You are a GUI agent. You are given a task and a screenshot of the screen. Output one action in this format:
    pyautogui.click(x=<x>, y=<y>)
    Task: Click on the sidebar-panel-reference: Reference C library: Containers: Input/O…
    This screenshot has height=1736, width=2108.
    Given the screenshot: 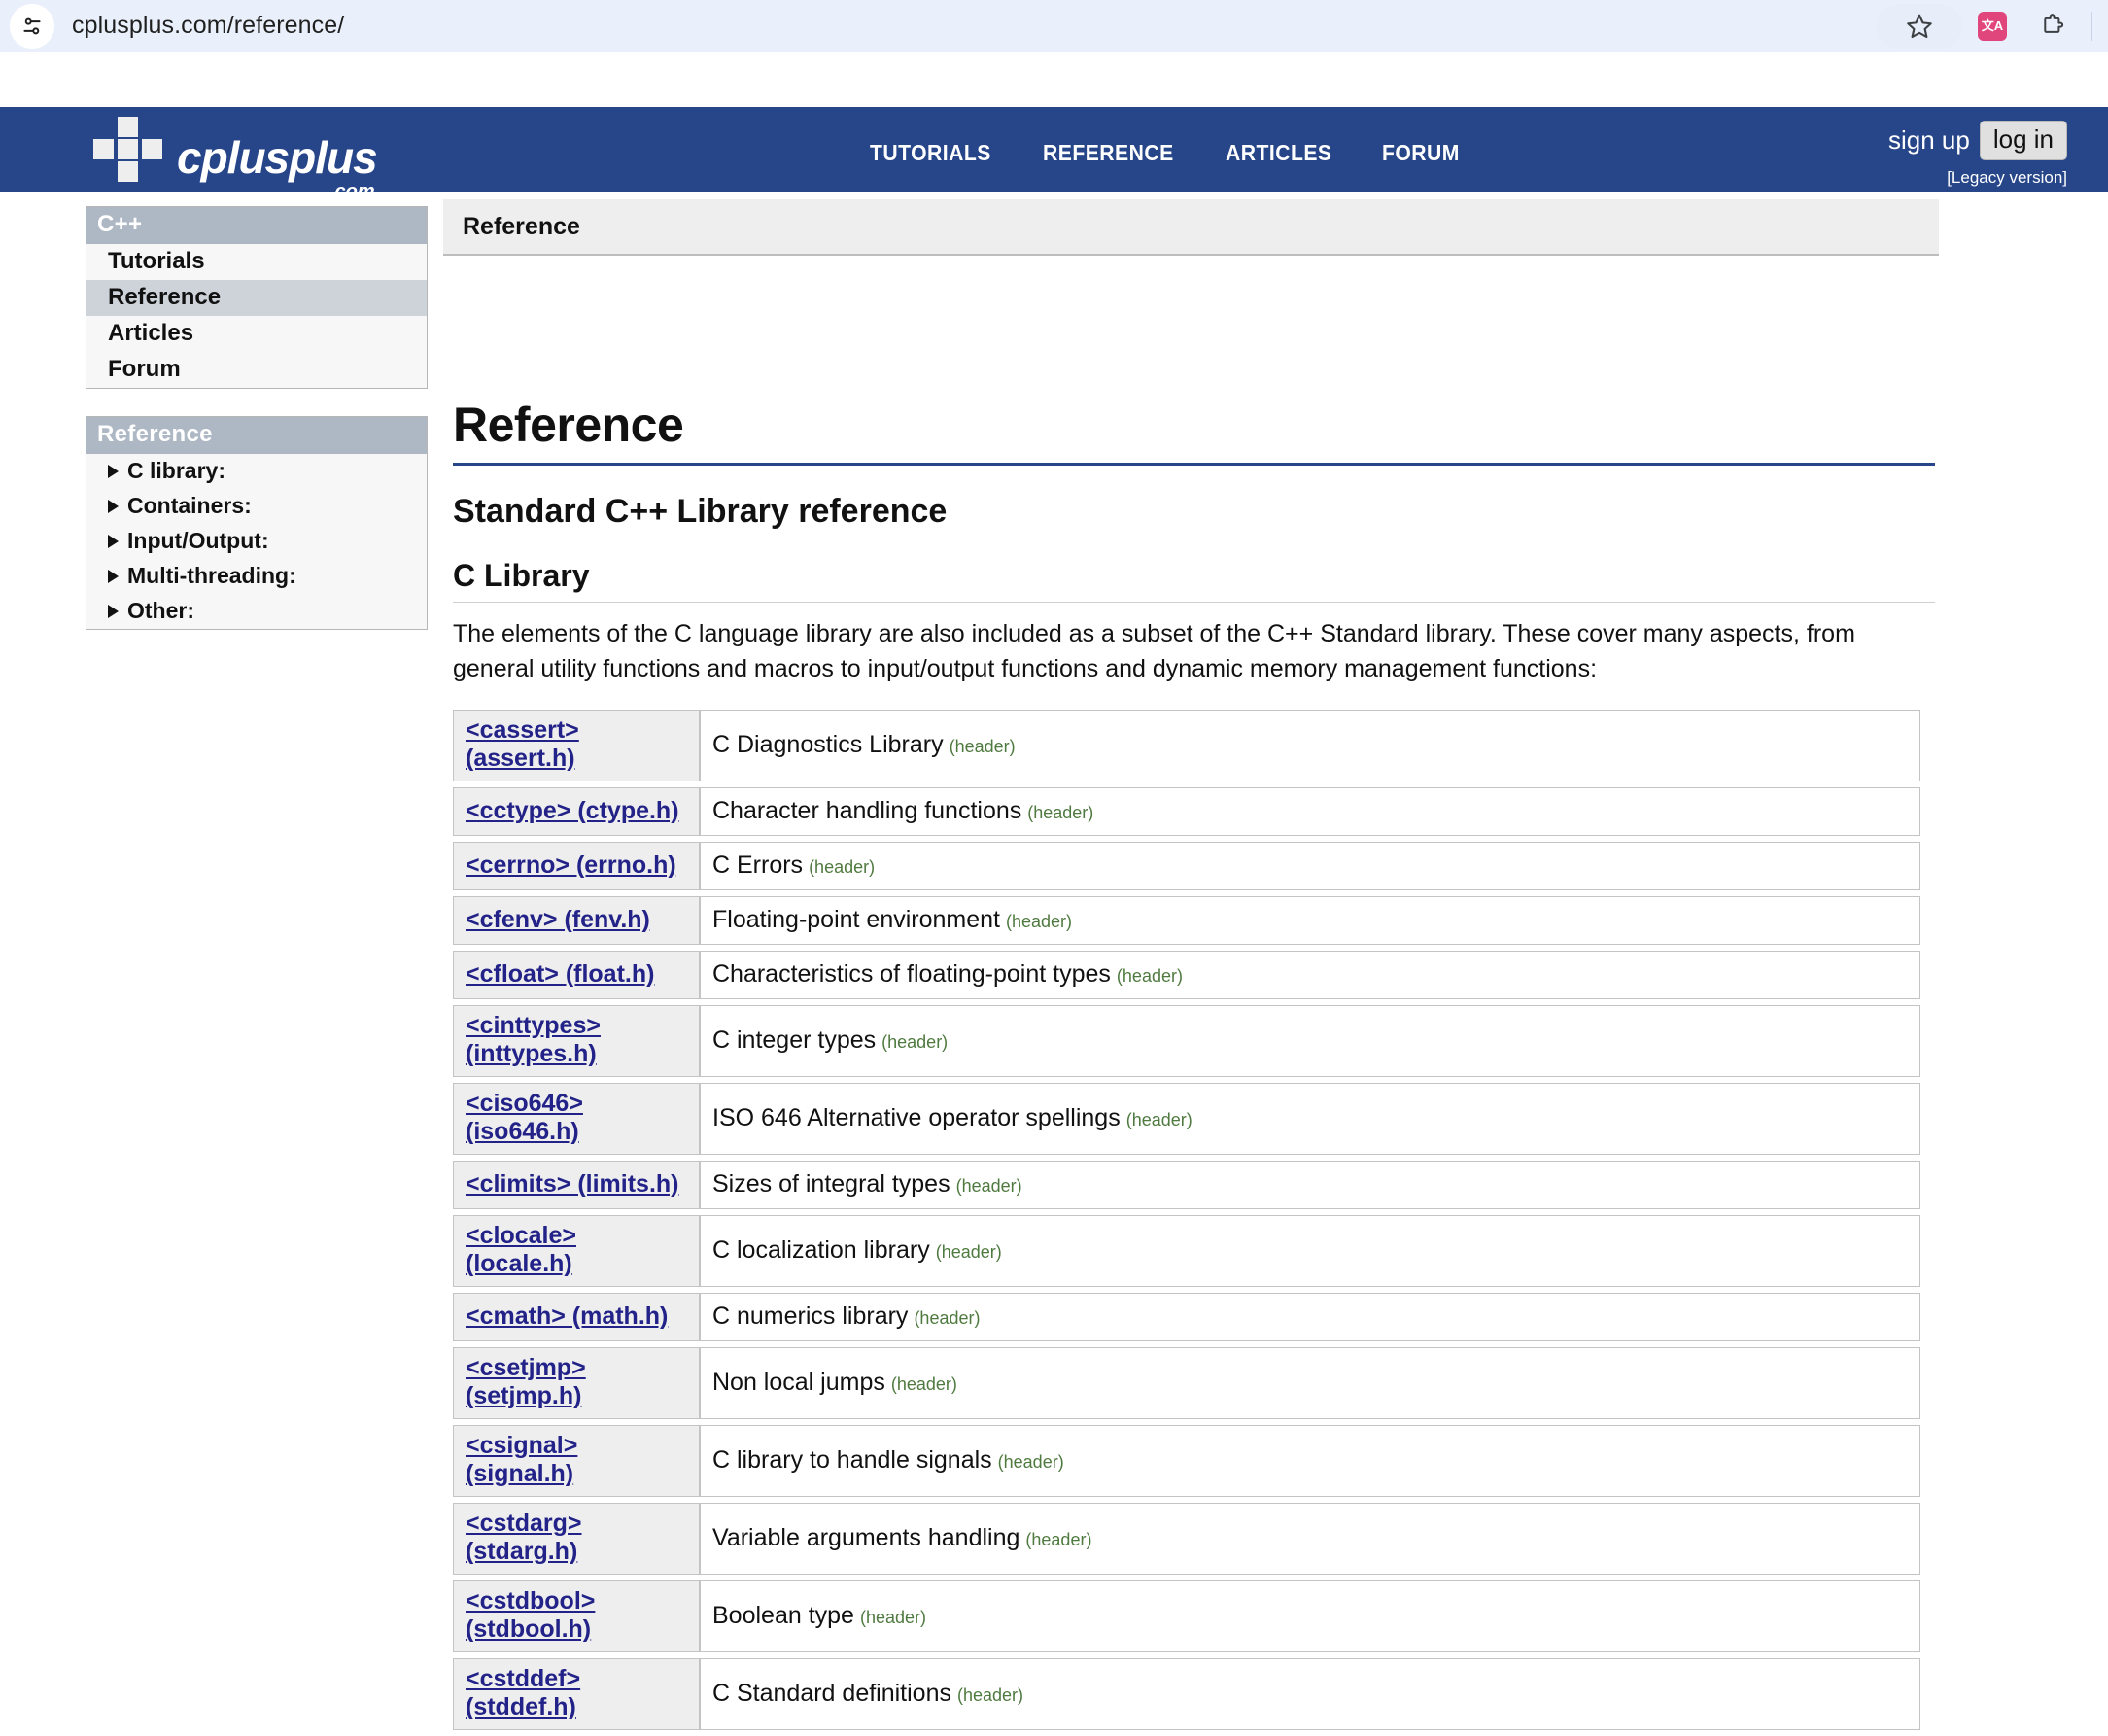 What is the action you would take?
    pyautogui.click(x=257, y=523)
    